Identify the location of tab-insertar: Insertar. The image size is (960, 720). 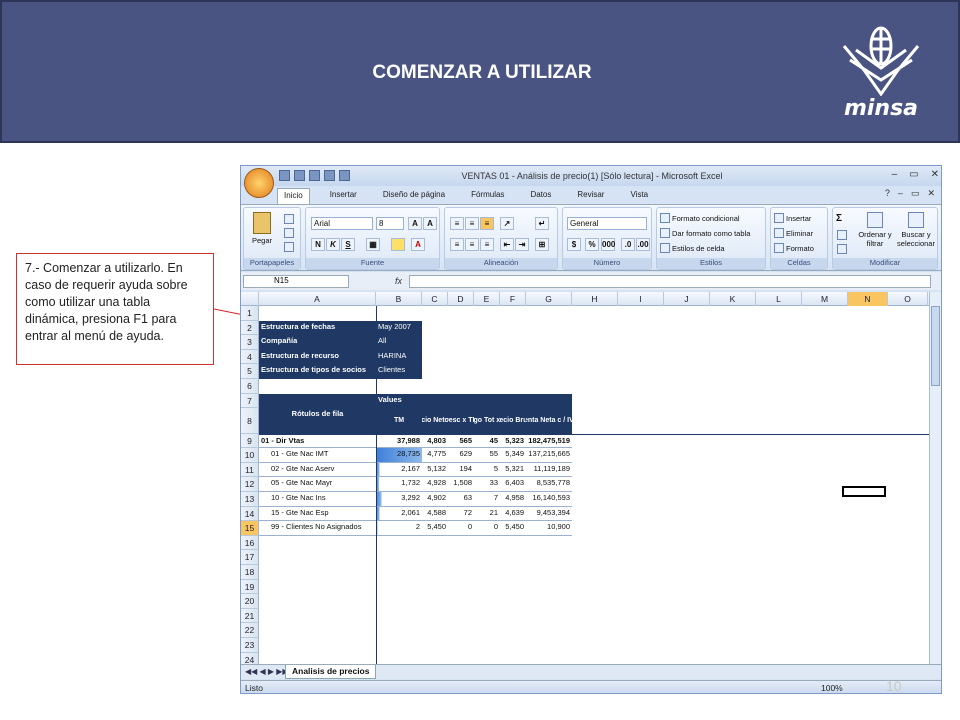
(343, 196).